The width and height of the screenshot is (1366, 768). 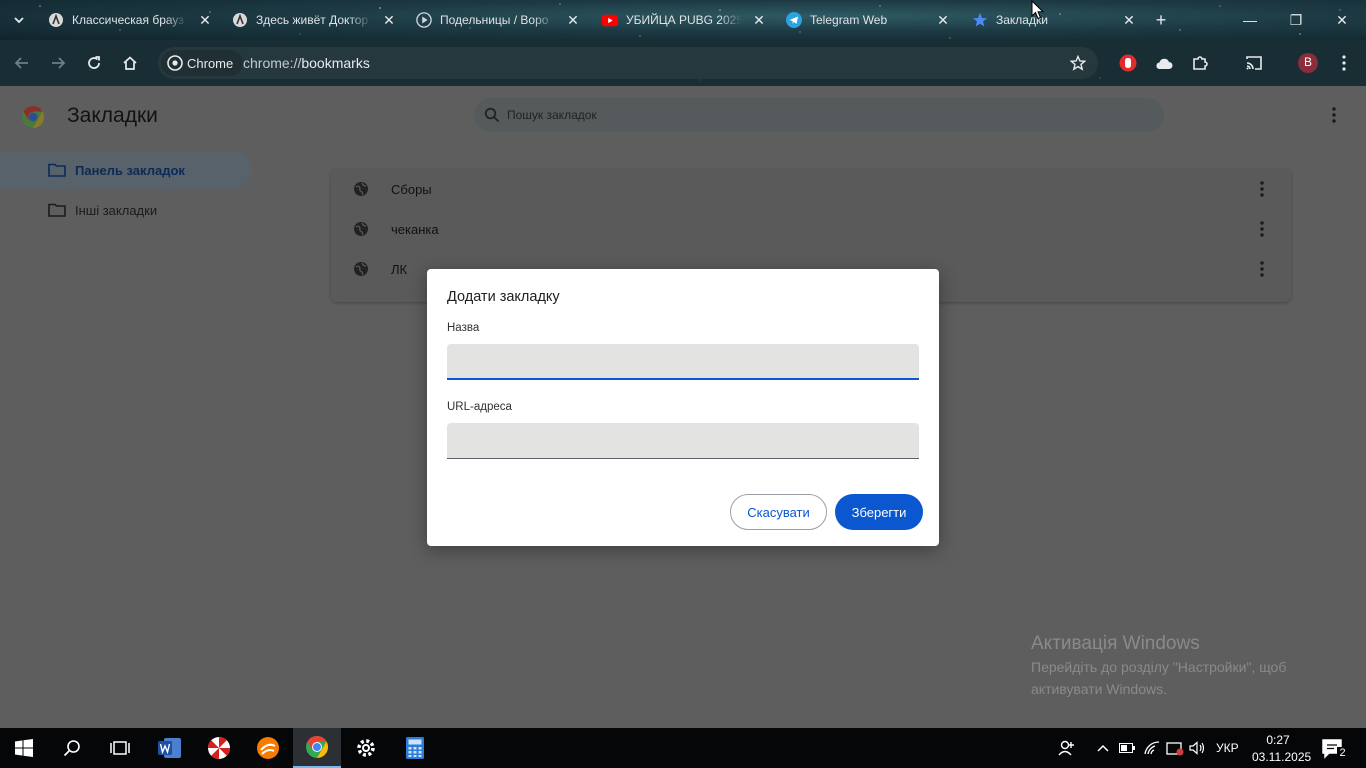 I want to click on notification-count: 2, so click(x=1342, y=753).